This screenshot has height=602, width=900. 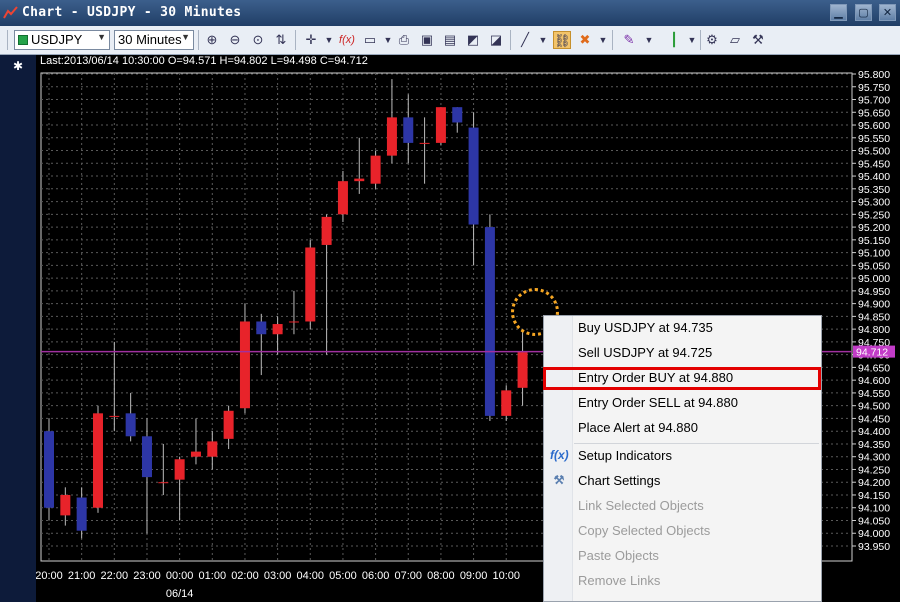 What do you see at coordinates (212, 40) in the screenshot?
I see `zoom-in-icon: ⊕` at bounding box center [212, 40].